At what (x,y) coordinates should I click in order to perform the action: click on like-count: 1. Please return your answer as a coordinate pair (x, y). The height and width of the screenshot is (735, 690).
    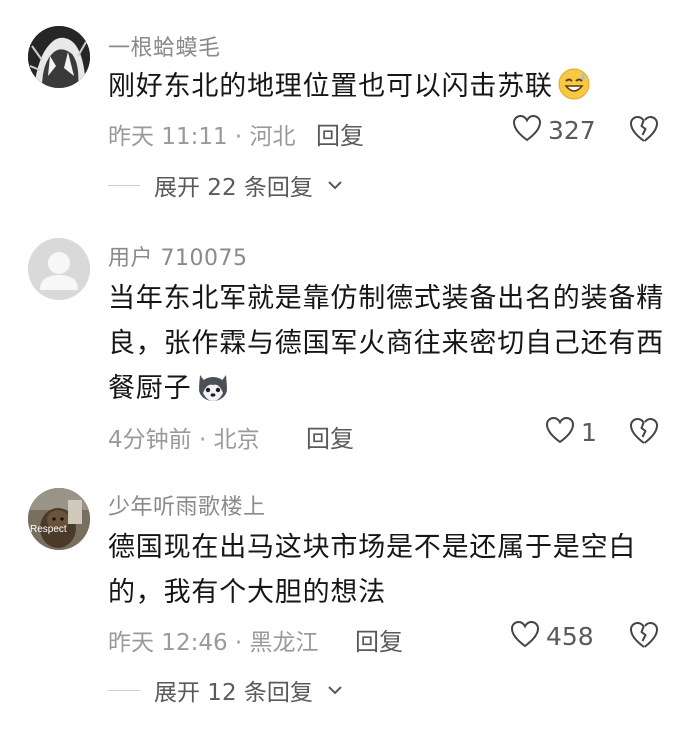
    Looking at the image, I should click on (589, 432).